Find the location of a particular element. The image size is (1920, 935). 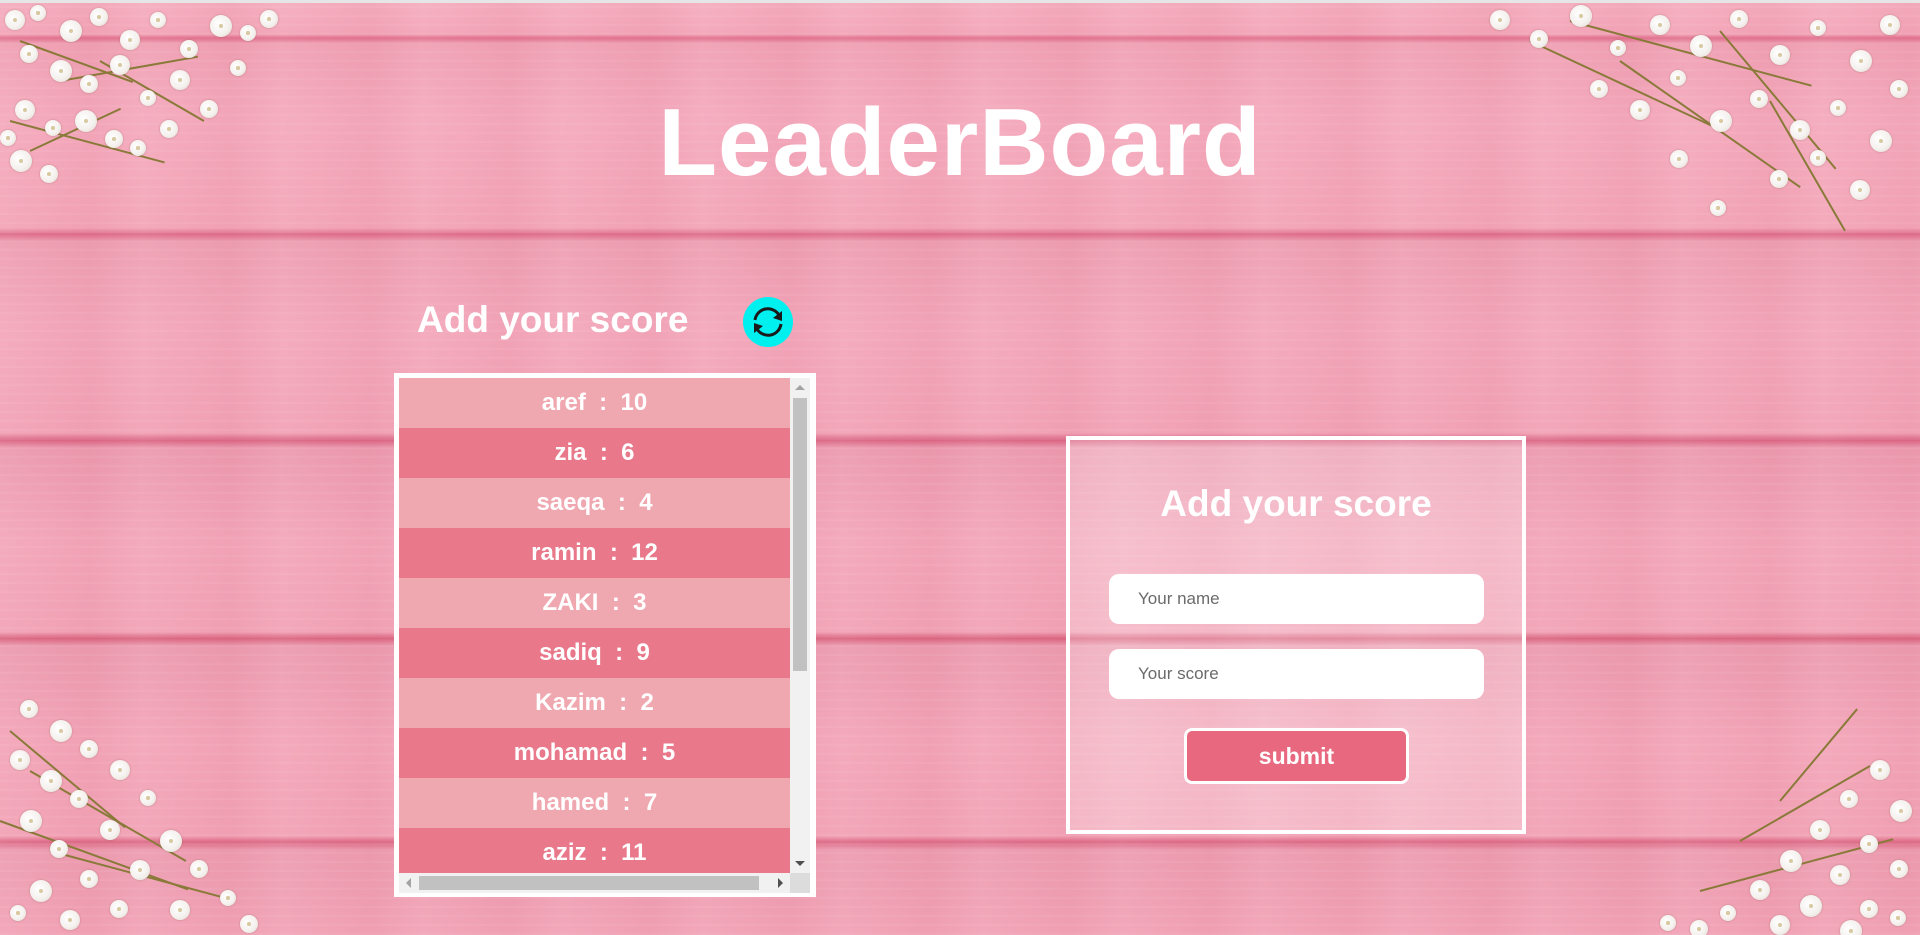

score-row: aziz : 11 is located at coordinates (594, 850).